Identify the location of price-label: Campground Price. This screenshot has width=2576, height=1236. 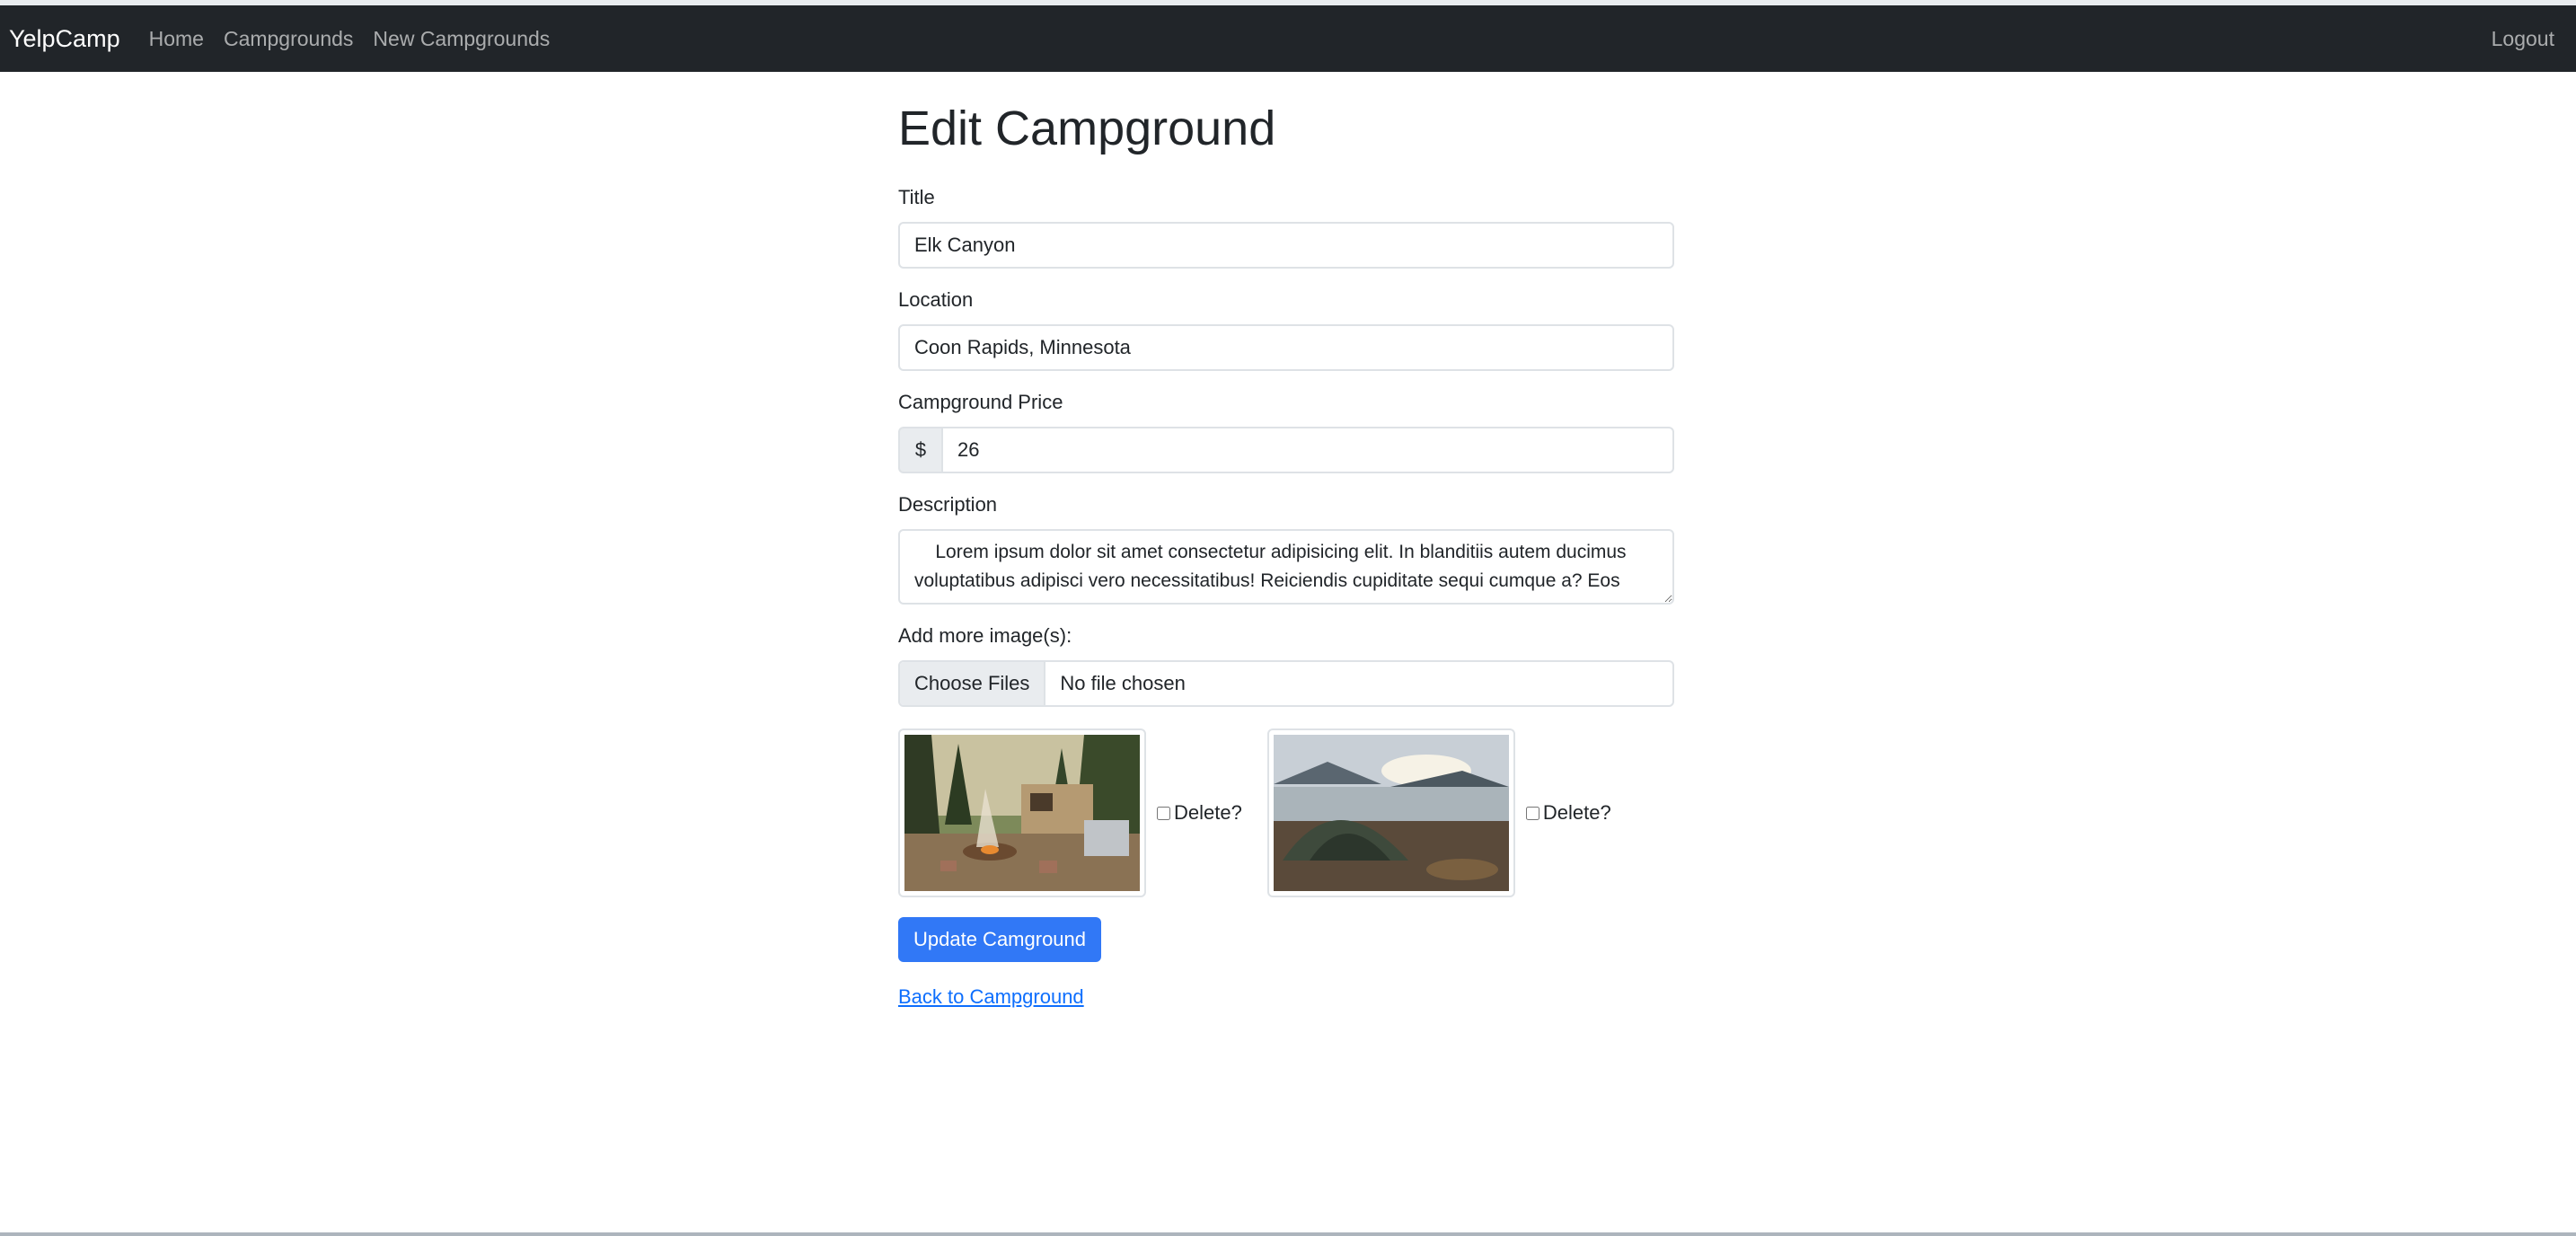
(980, 403).